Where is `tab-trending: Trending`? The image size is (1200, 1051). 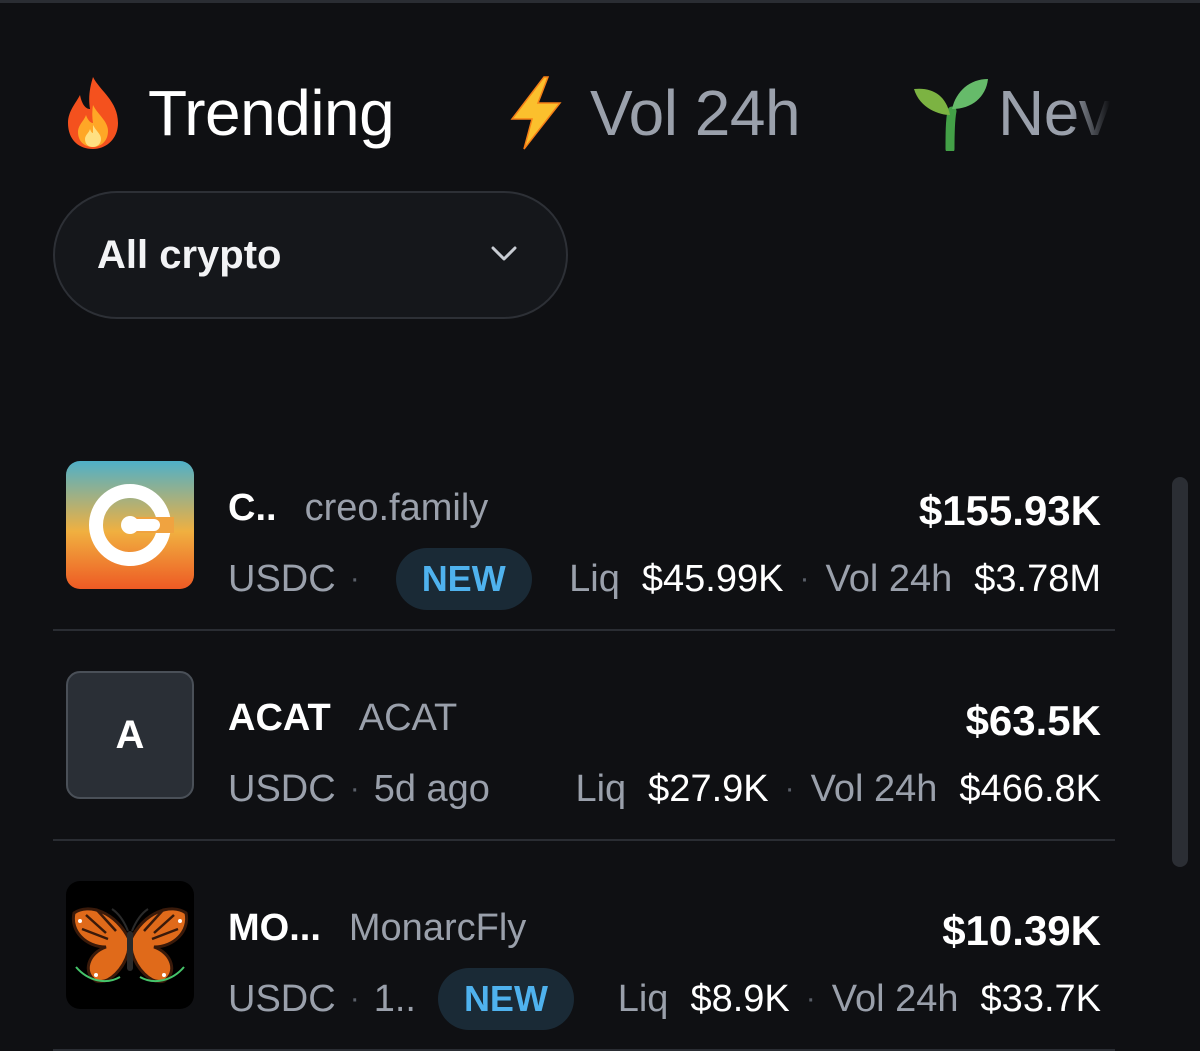 tab-trending: Trending is located at coordinates (227, 113).